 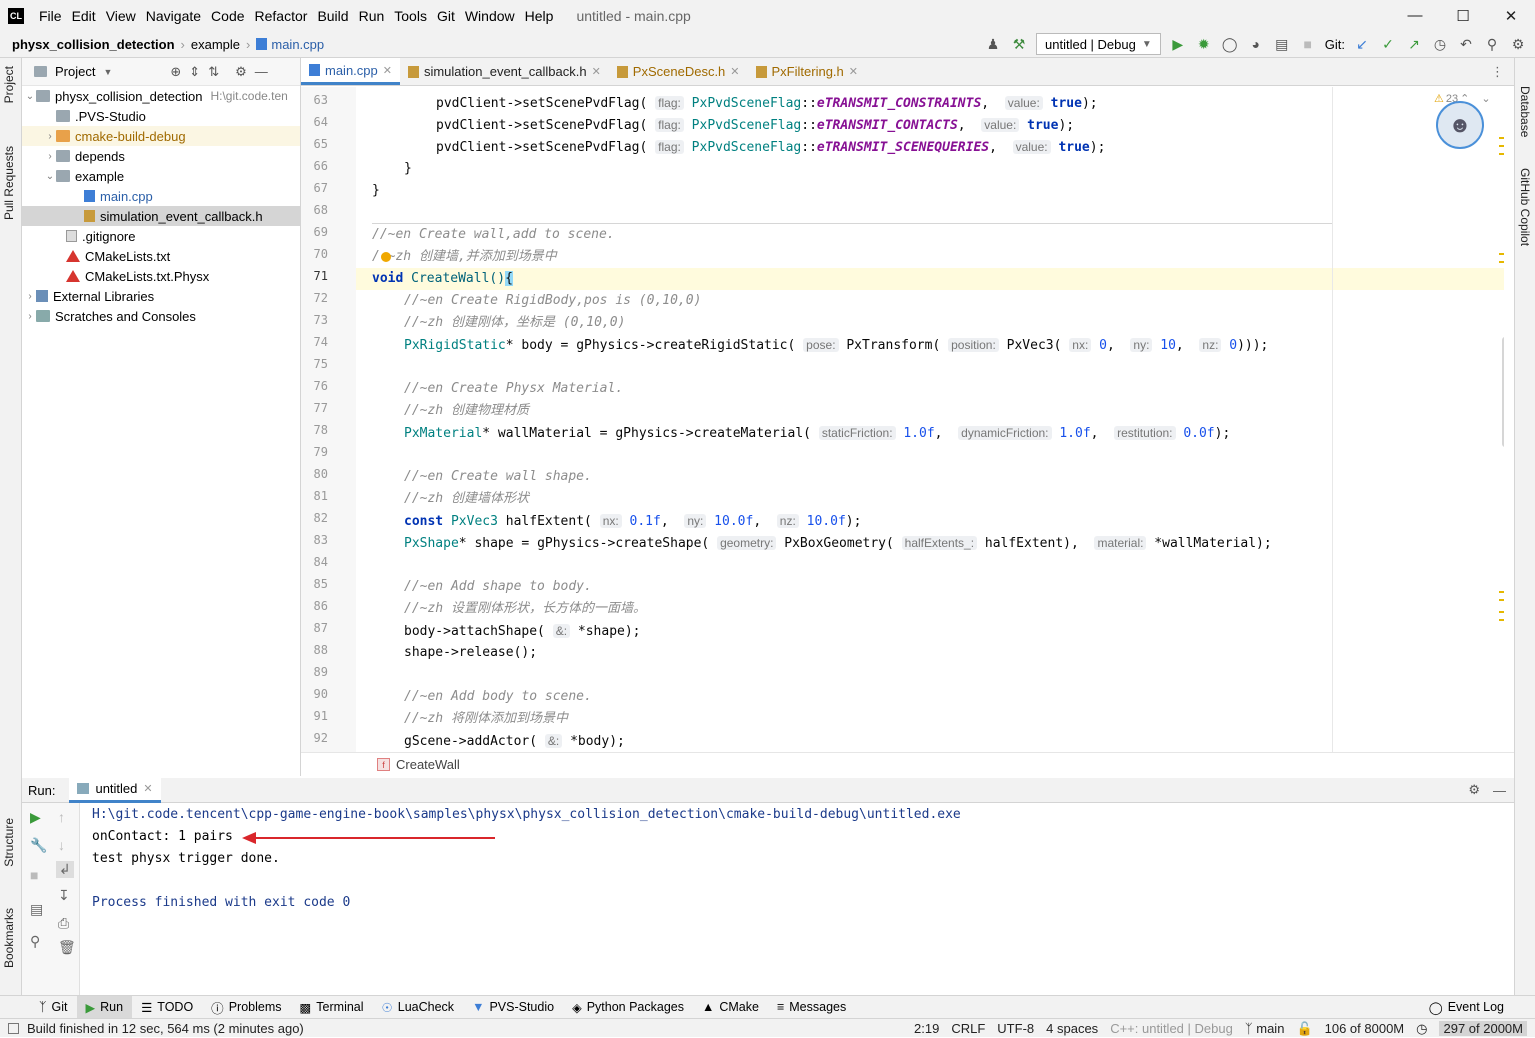 I want to click on menu-view: View, so click(x=121, y=16).